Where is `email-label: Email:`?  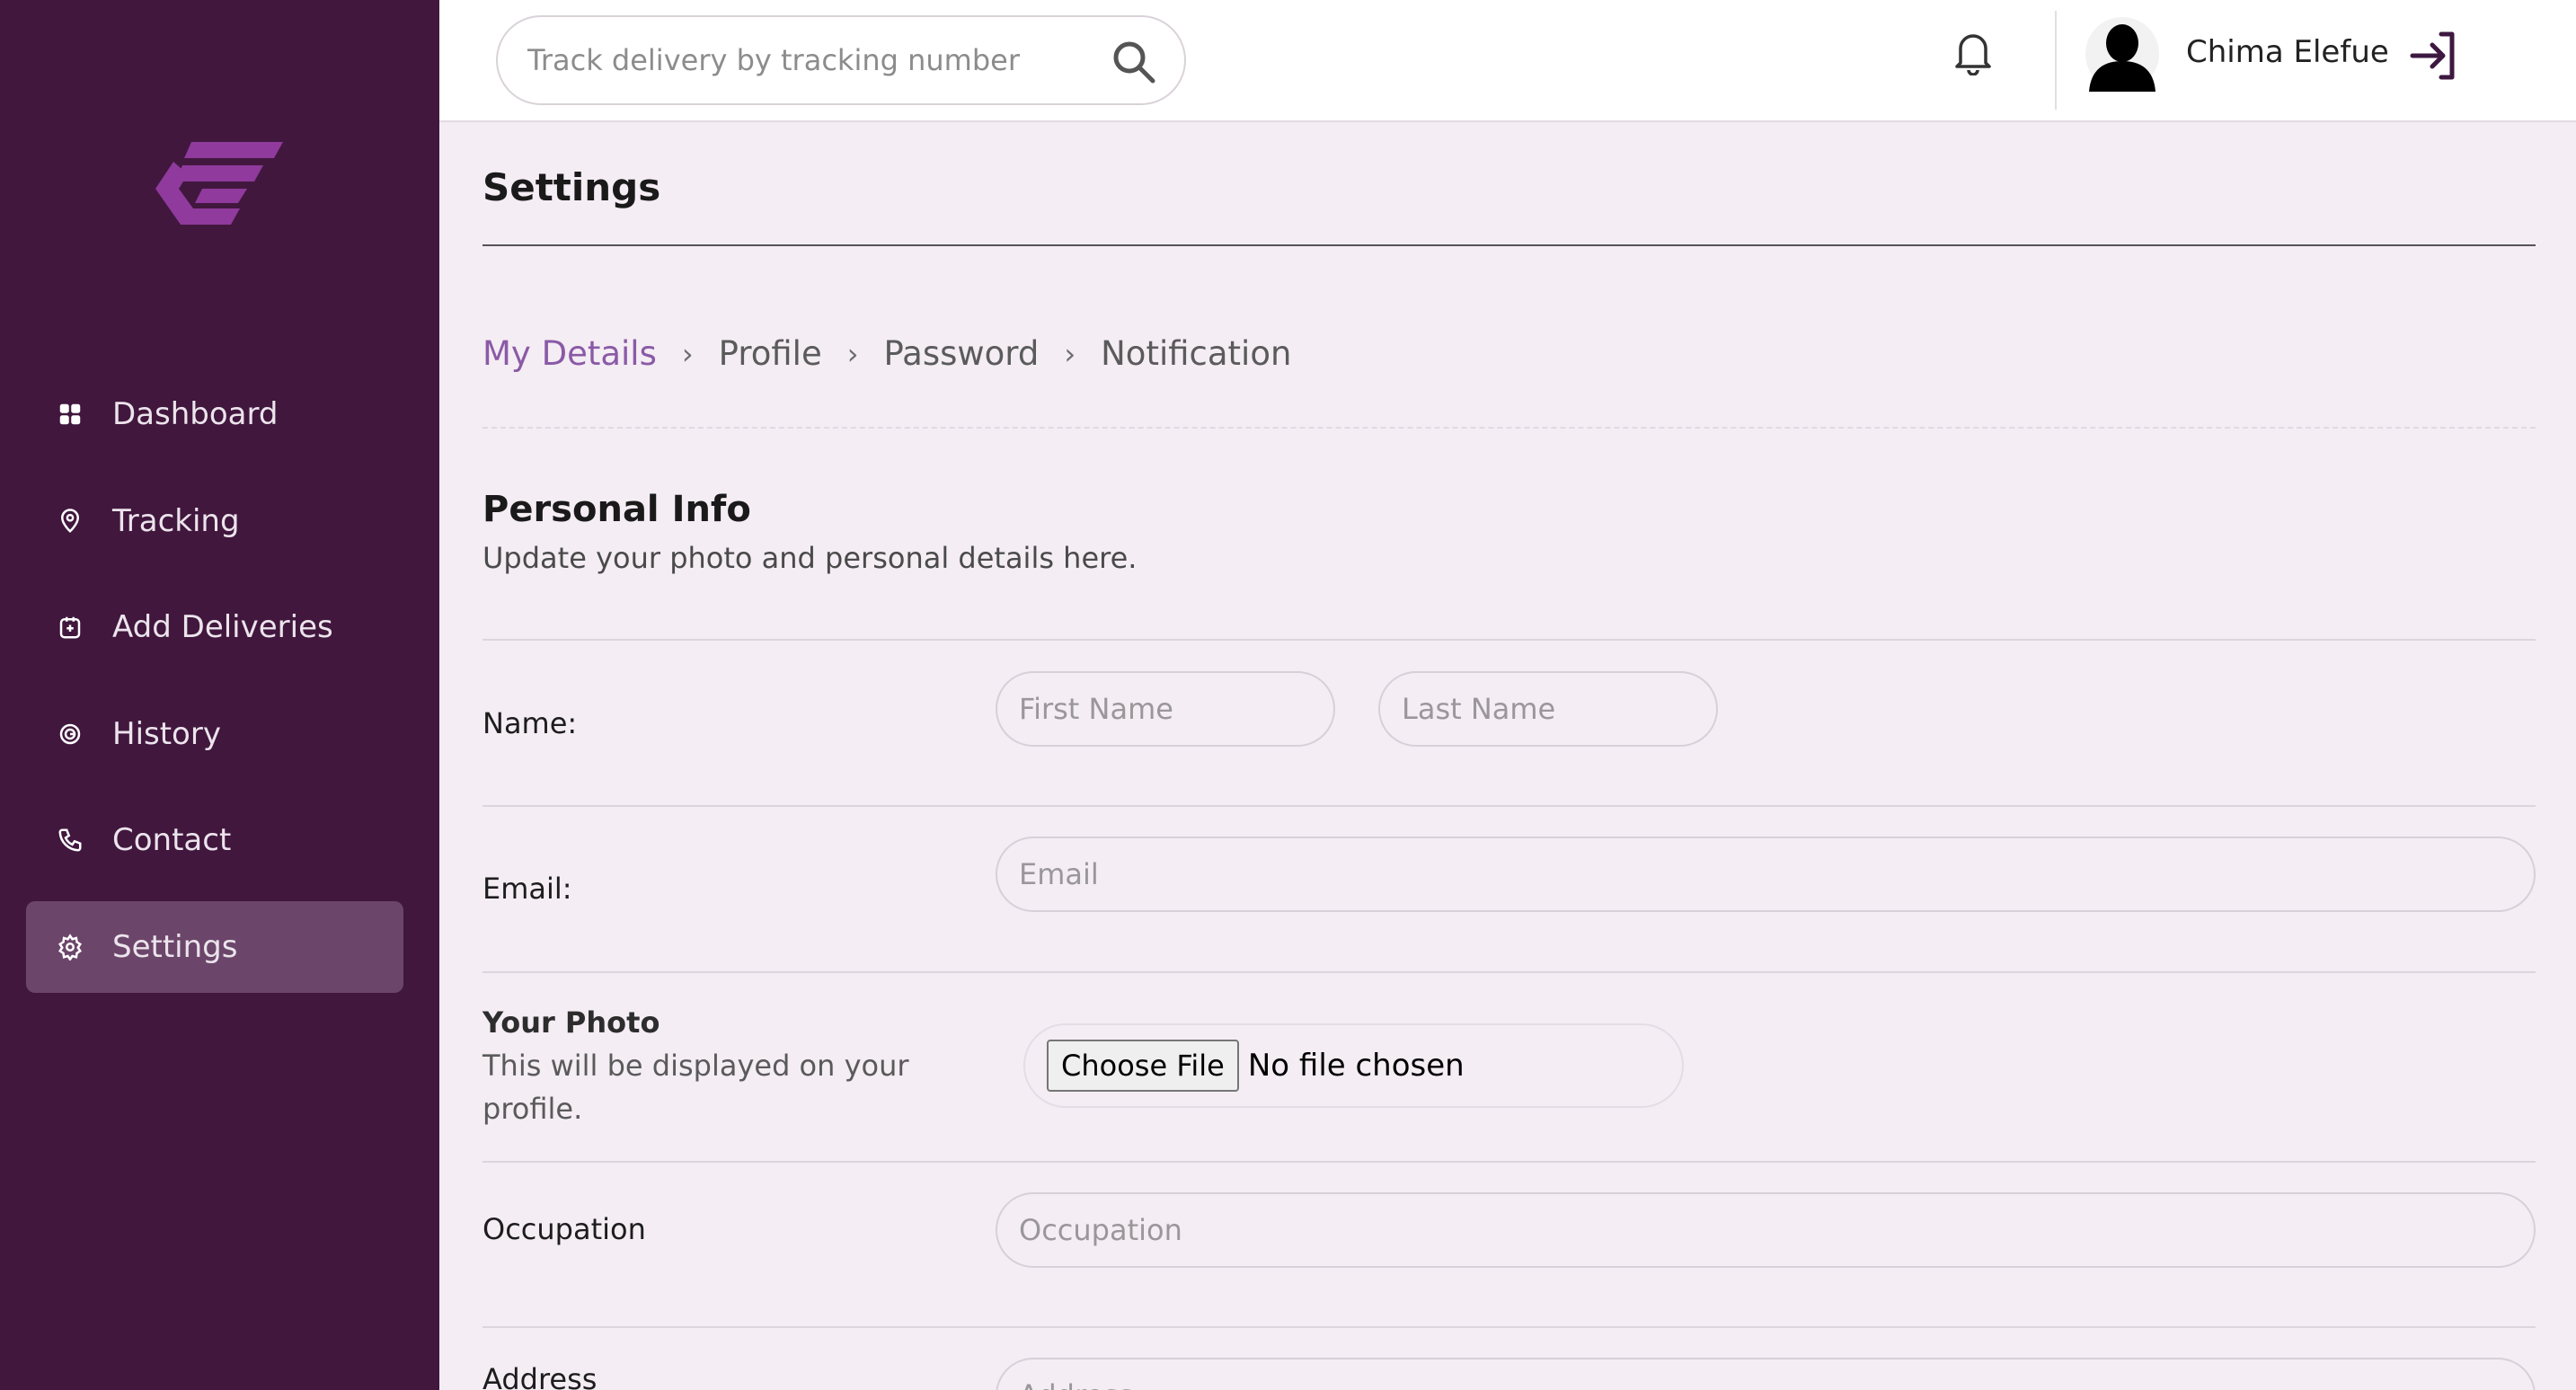 email-label: Email: is located at coordinates (527, 889).